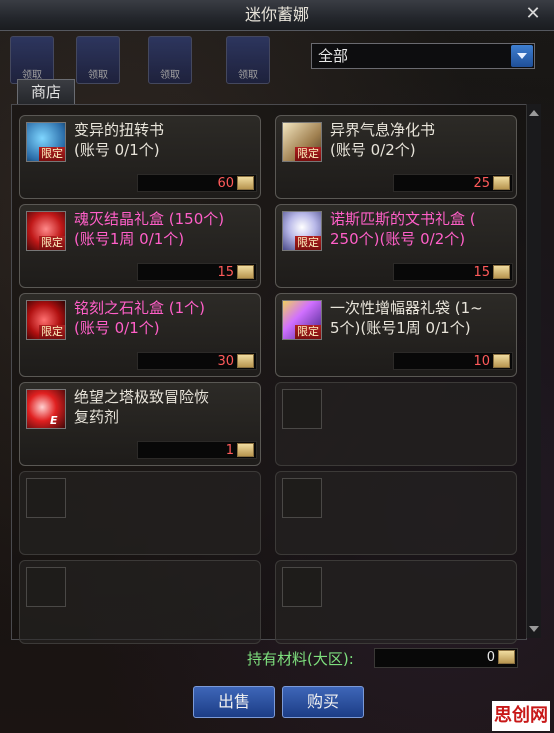 Image resolution: width=554 pixels, height=733 pixels. What do you see at coordinates (197, 361) in the screenshot?
I see `price-box: 30` at bounding box center [197, 361].